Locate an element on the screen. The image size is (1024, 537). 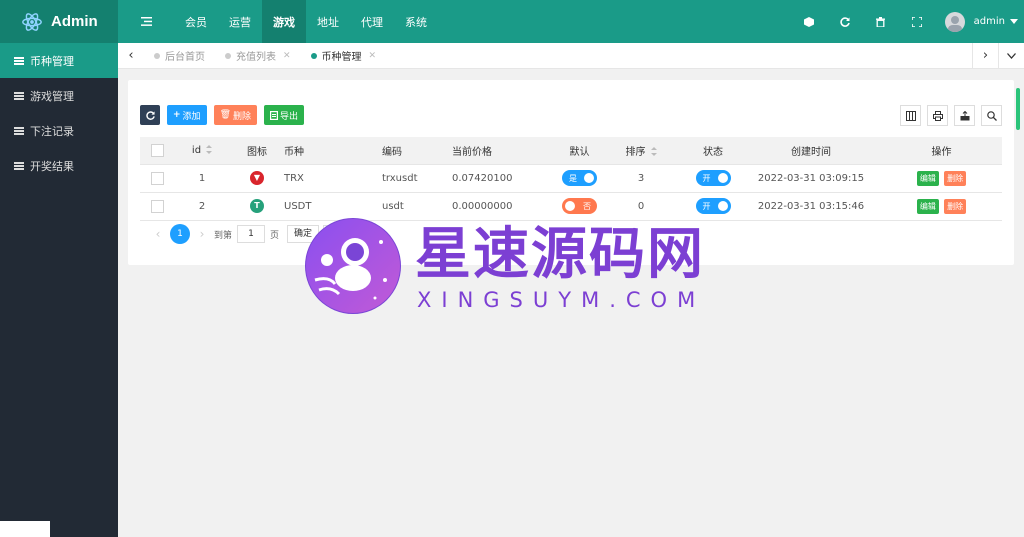
trash-icon: 🗑 is located at coordinates (225, 115).